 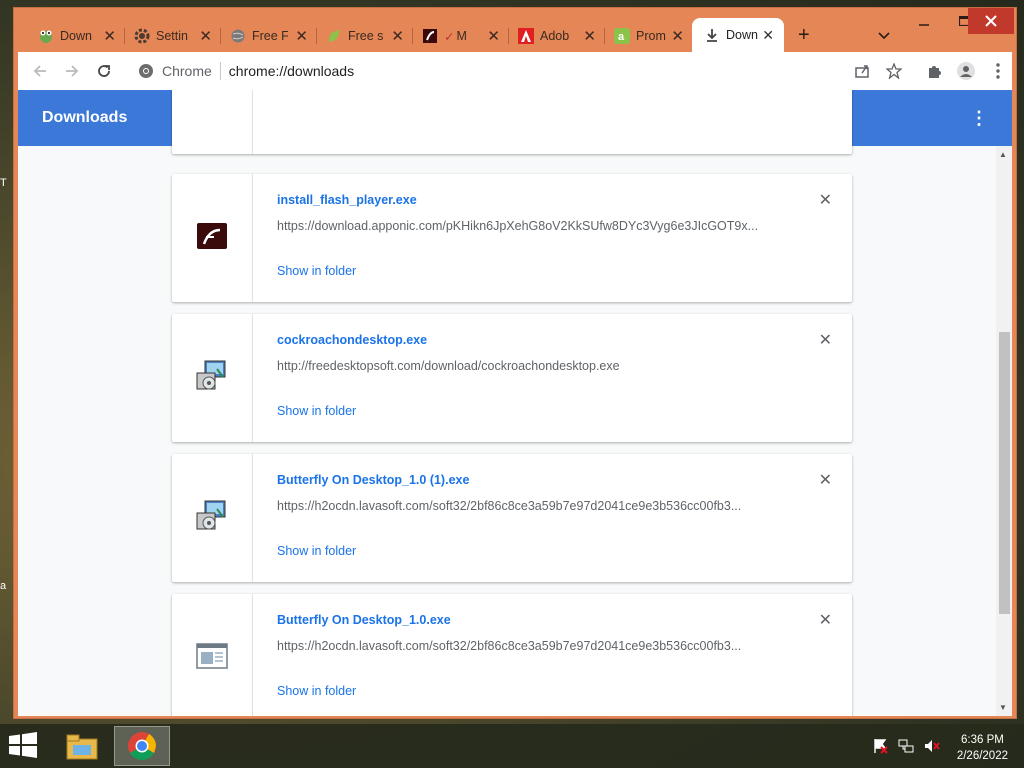 What do you see at coordinates (979, 118) in the screenshot?
I see `more-actions-icon: ⋮` at bounding box center [979, 118].